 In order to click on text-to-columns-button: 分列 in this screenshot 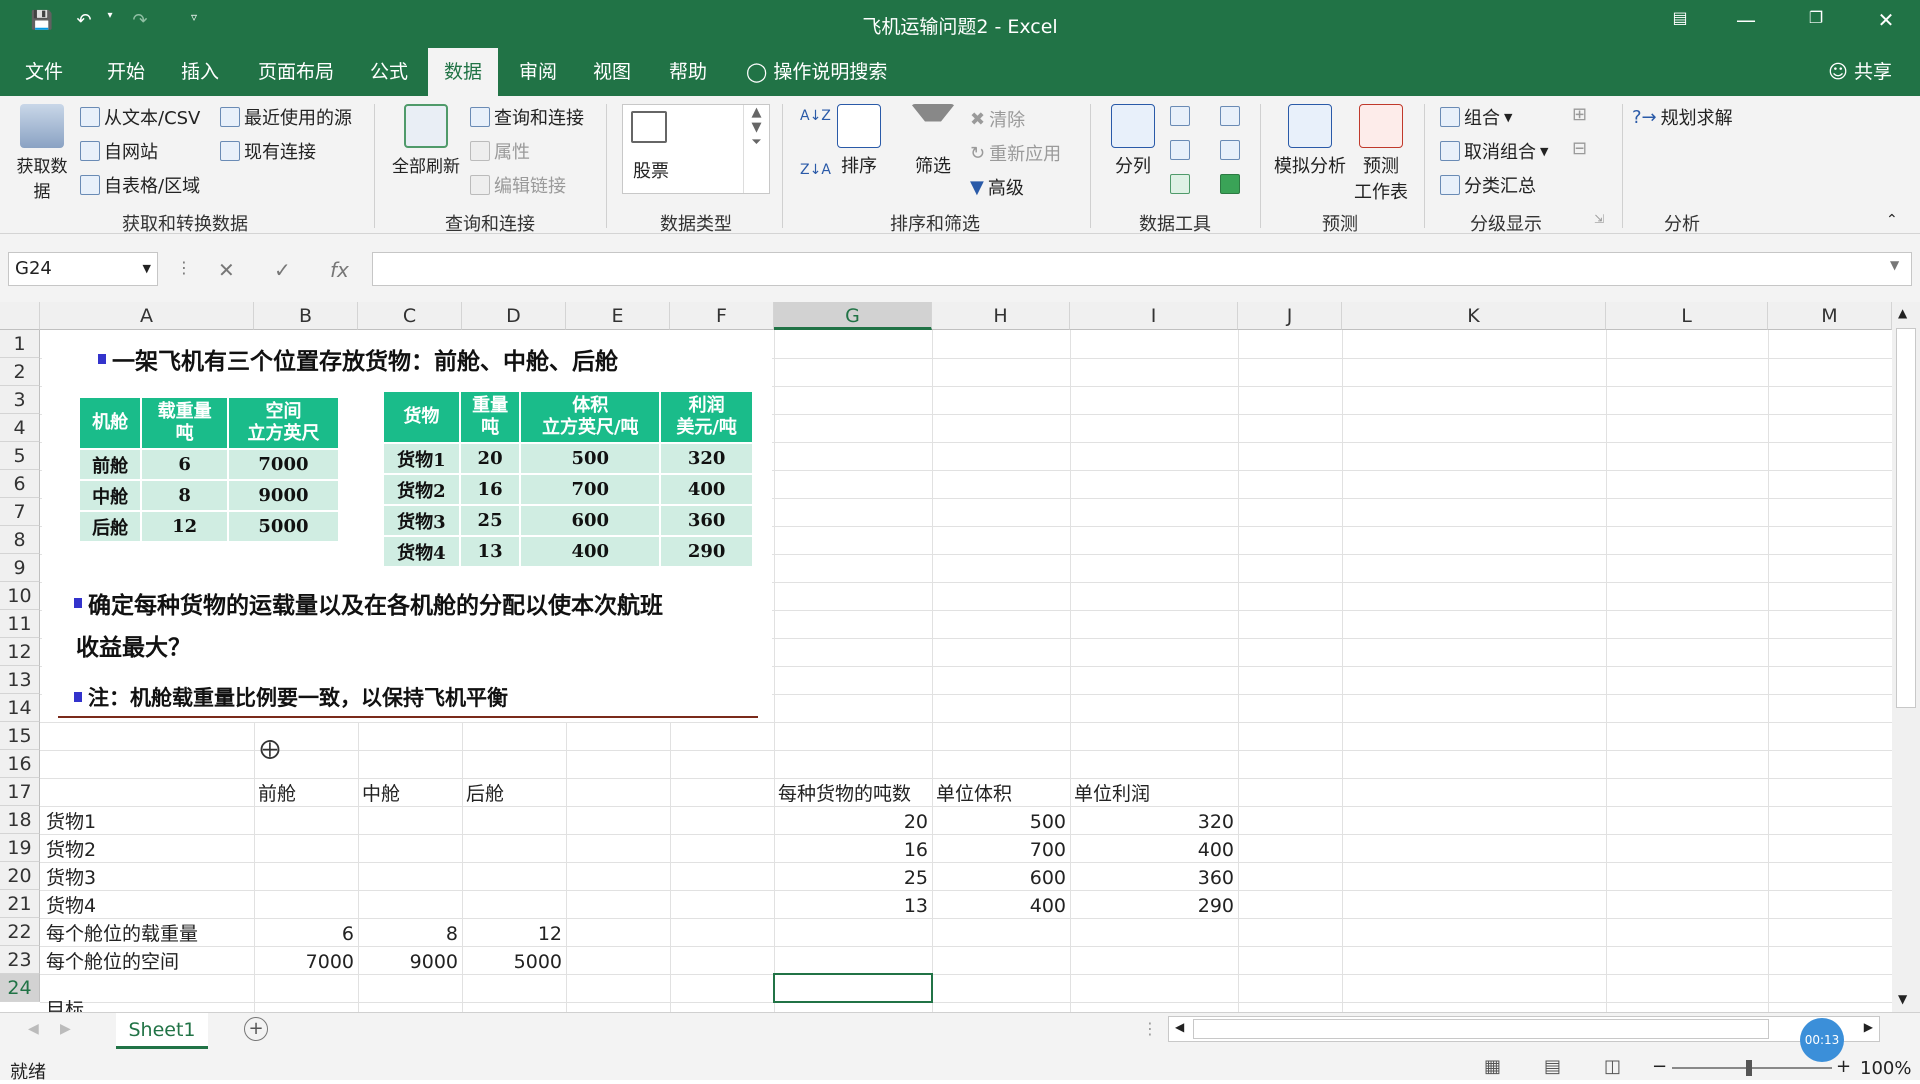, I will do `click(1133, 141)`.